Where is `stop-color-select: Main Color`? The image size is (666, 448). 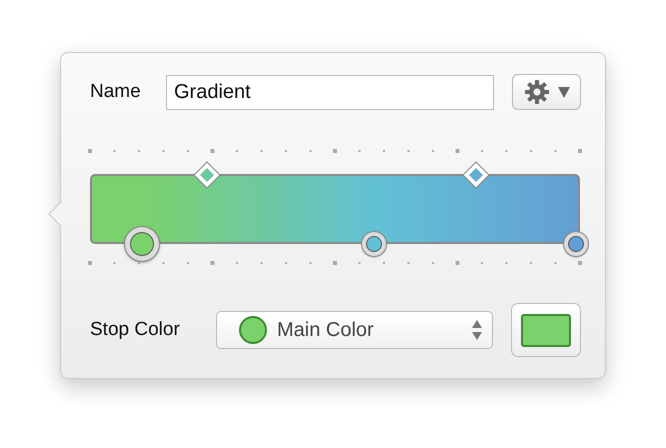
stop-color-select: Main Color is located at coordinates (354, 330).